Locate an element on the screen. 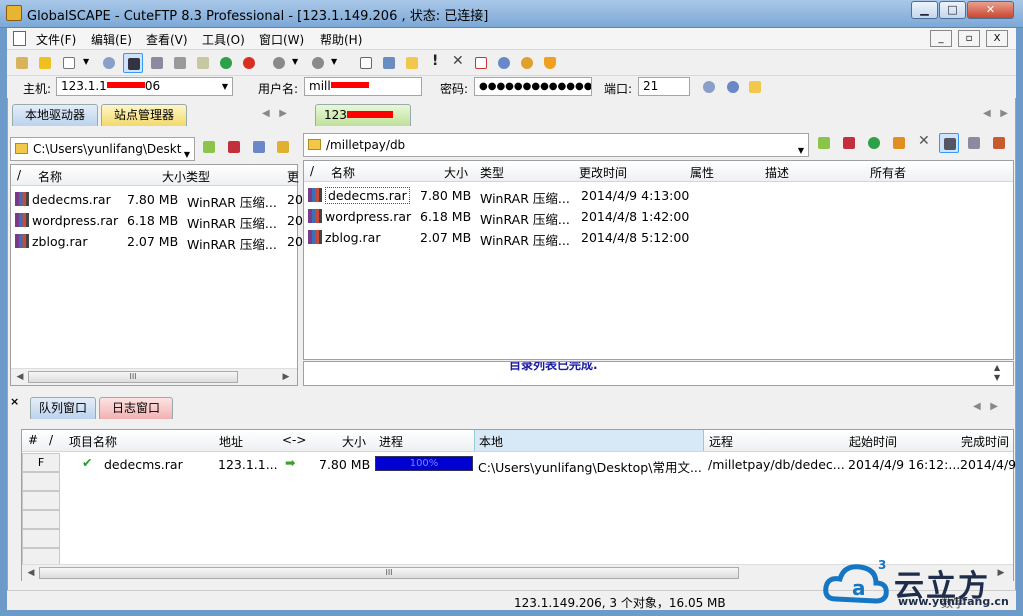  stop-icon is located at coordinates (249, 63).